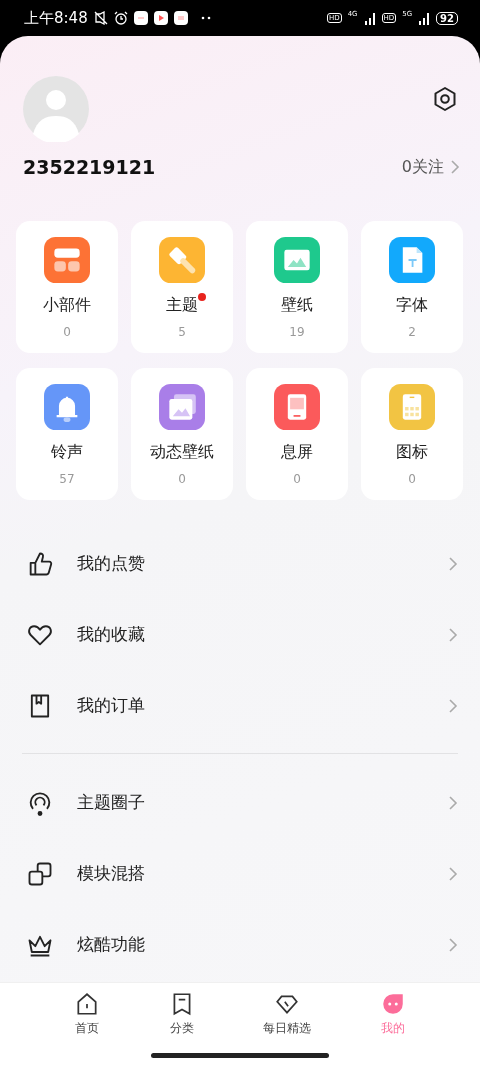  Describe the element at coordinates (287, 1014) in the screenshot. I see `nav-tab: 每日精选` at that location.